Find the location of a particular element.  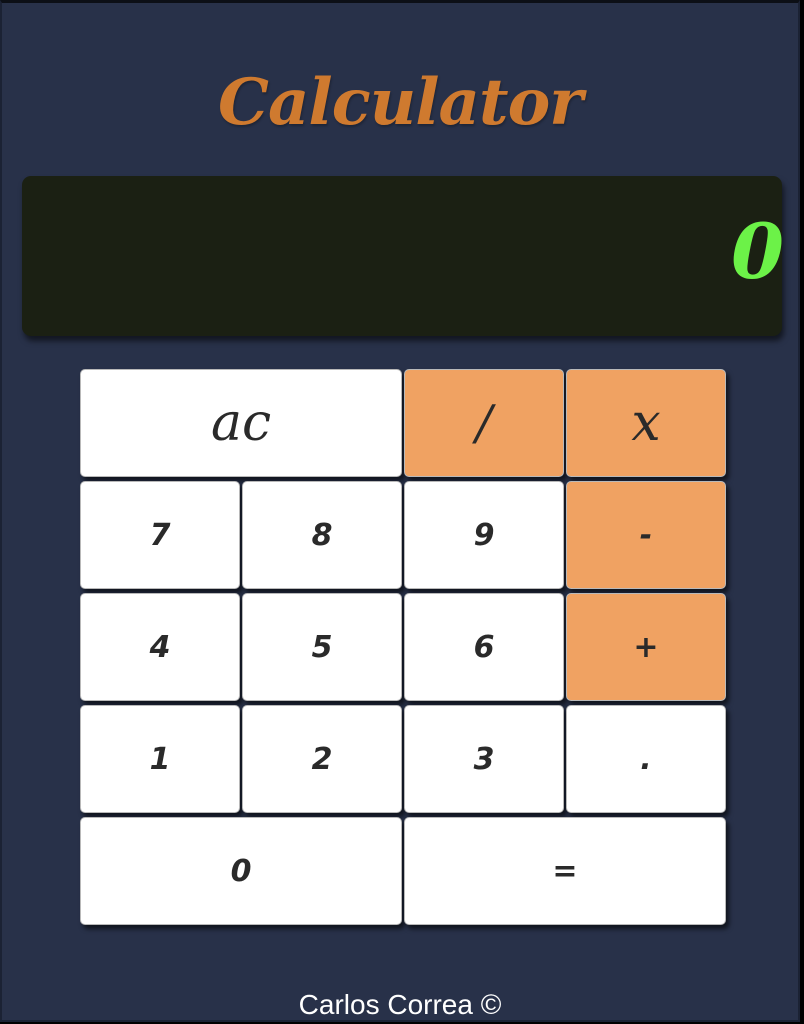

decimal-button: . is located at coordinates (646, 759).